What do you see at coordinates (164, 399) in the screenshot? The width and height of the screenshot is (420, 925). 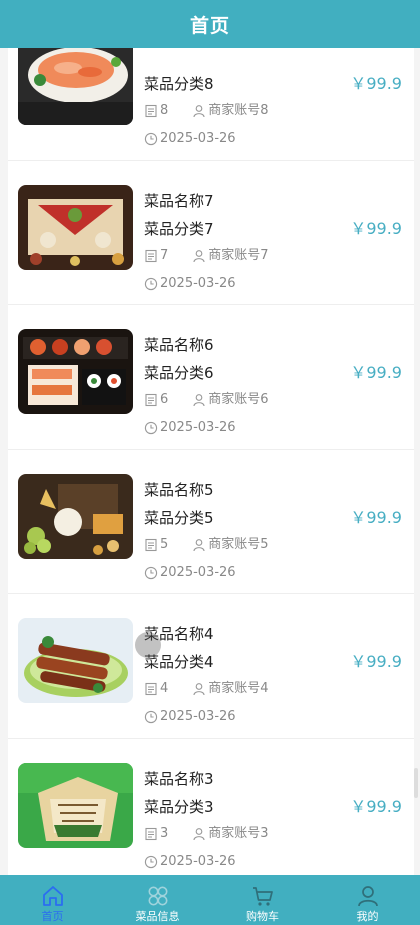 I see `dish-count: 6` at bounding box center [164, 399].